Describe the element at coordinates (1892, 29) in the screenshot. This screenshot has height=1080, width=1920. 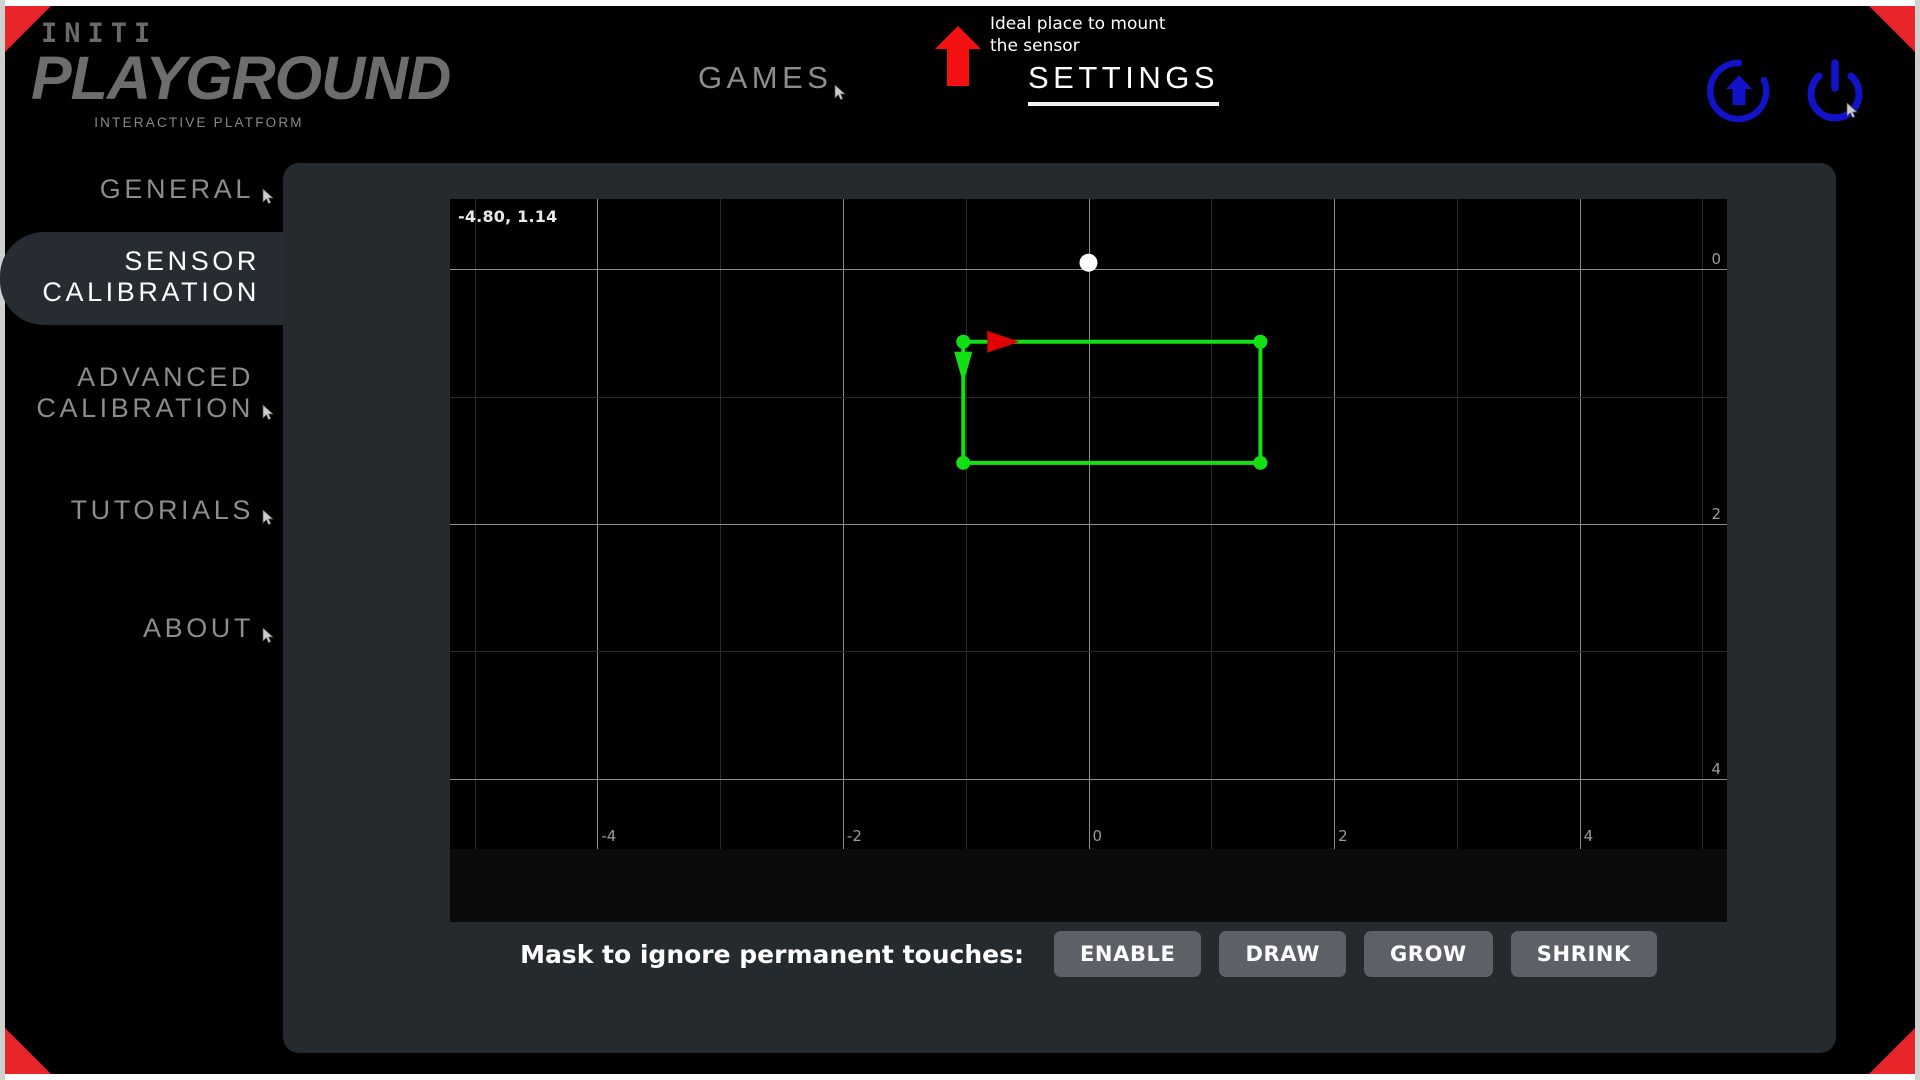
I see `corner-accent-top-right` at that location.